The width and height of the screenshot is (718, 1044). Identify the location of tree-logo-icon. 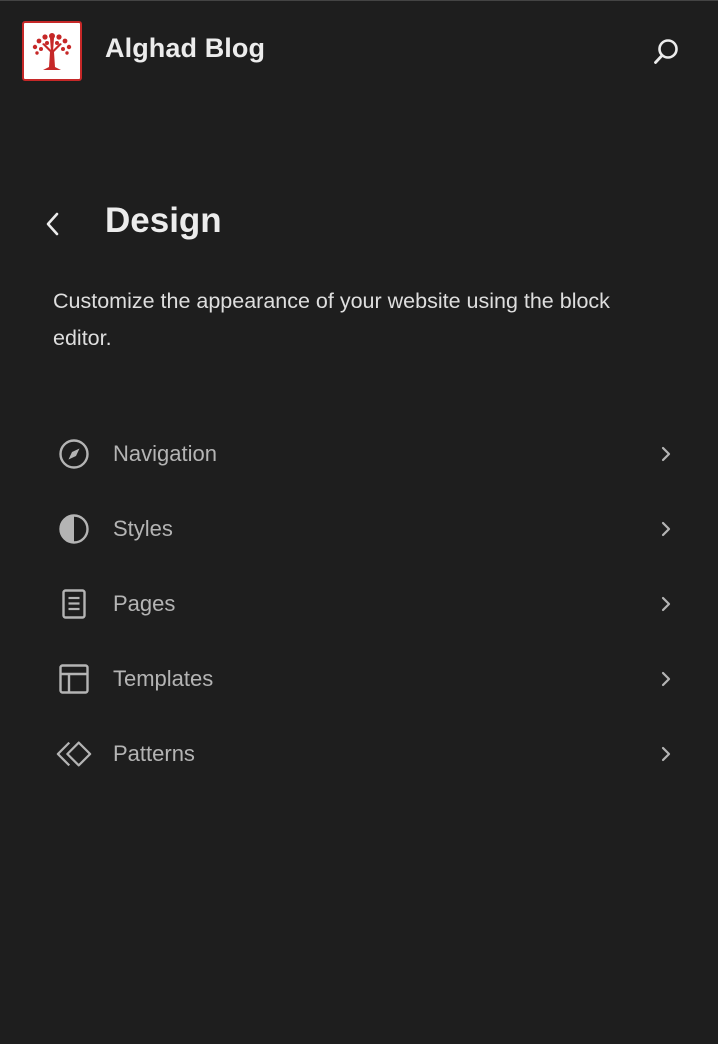
(52, 51).